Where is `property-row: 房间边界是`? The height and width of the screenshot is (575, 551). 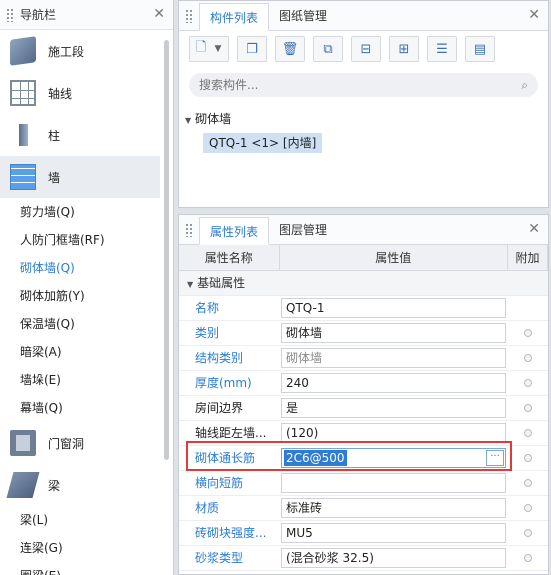
property-row: 房间边界是 is located at coordinates (363, 408).